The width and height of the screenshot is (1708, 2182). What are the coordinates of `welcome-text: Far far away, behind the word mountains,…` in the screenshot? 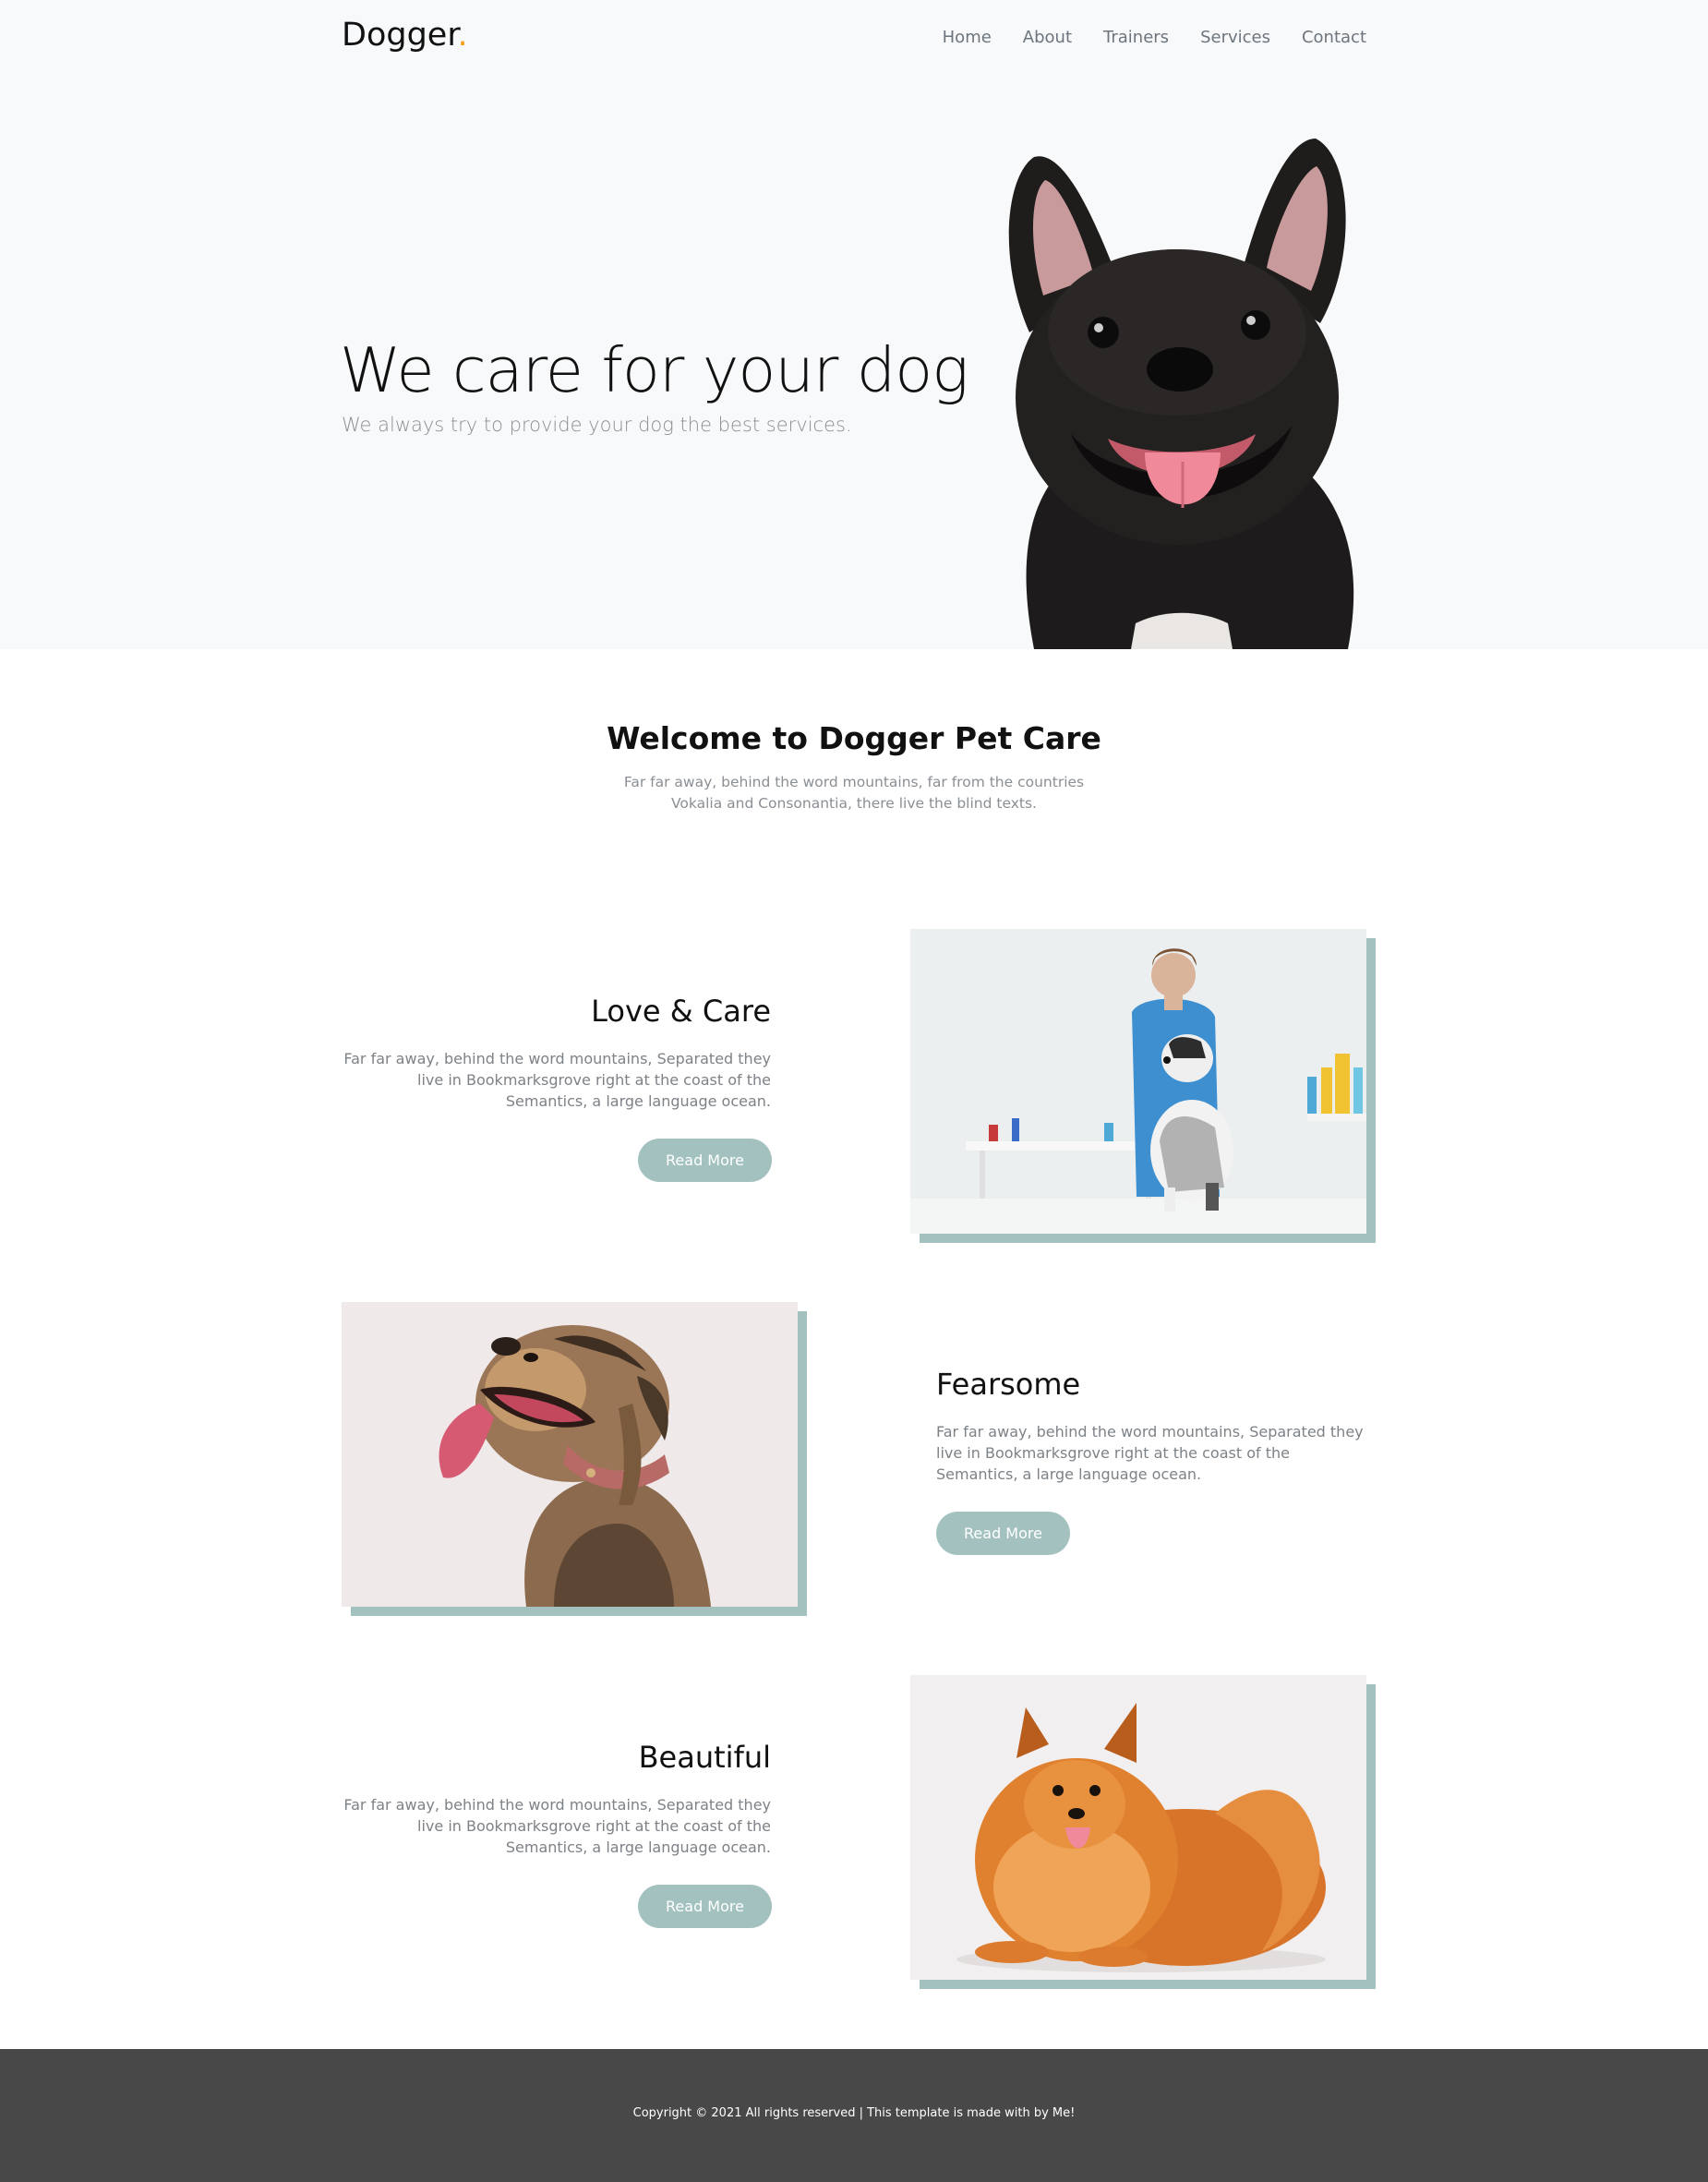 It's located at (854, 793).